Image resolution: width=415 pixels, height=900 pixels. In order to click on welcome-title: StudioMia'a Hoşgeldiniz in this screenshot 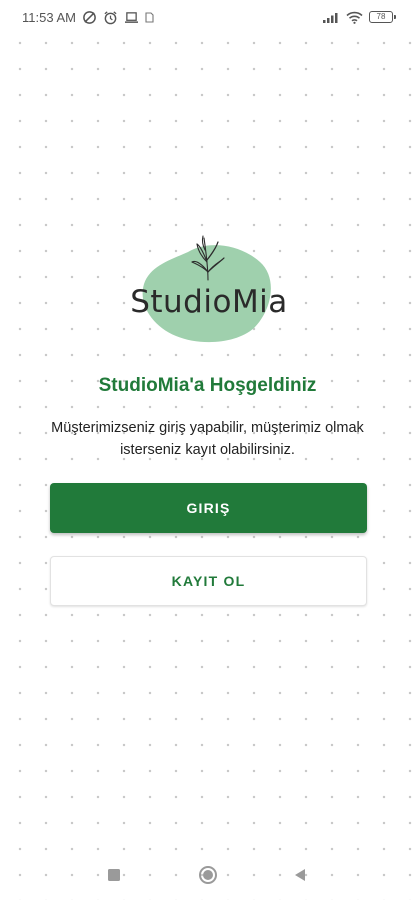, I will do `click(207, 385)`.